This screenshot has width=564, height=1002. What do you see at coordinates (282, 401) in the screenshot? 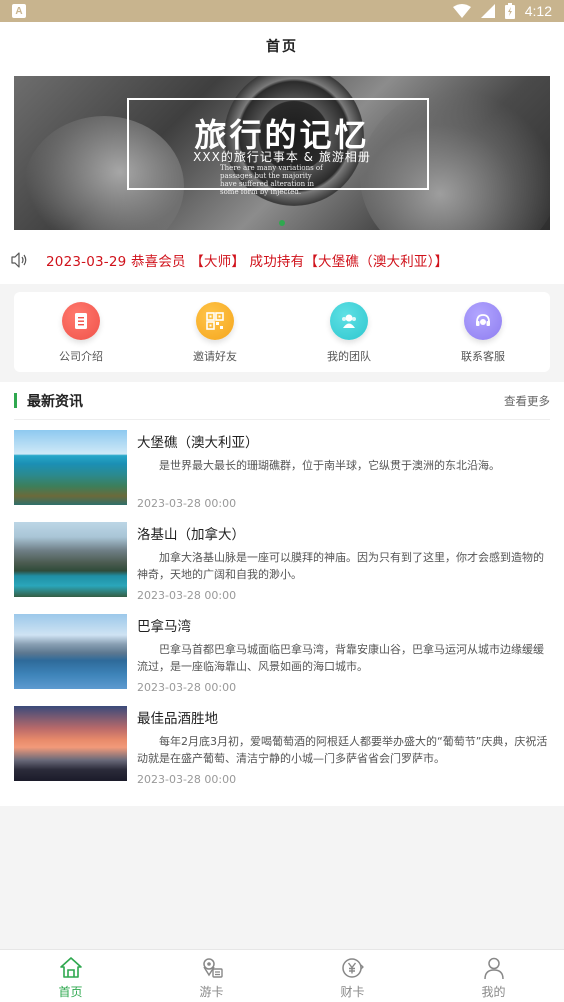
I see `news-header: 最新资讯 查看更多` at bounding box center [282, 401].